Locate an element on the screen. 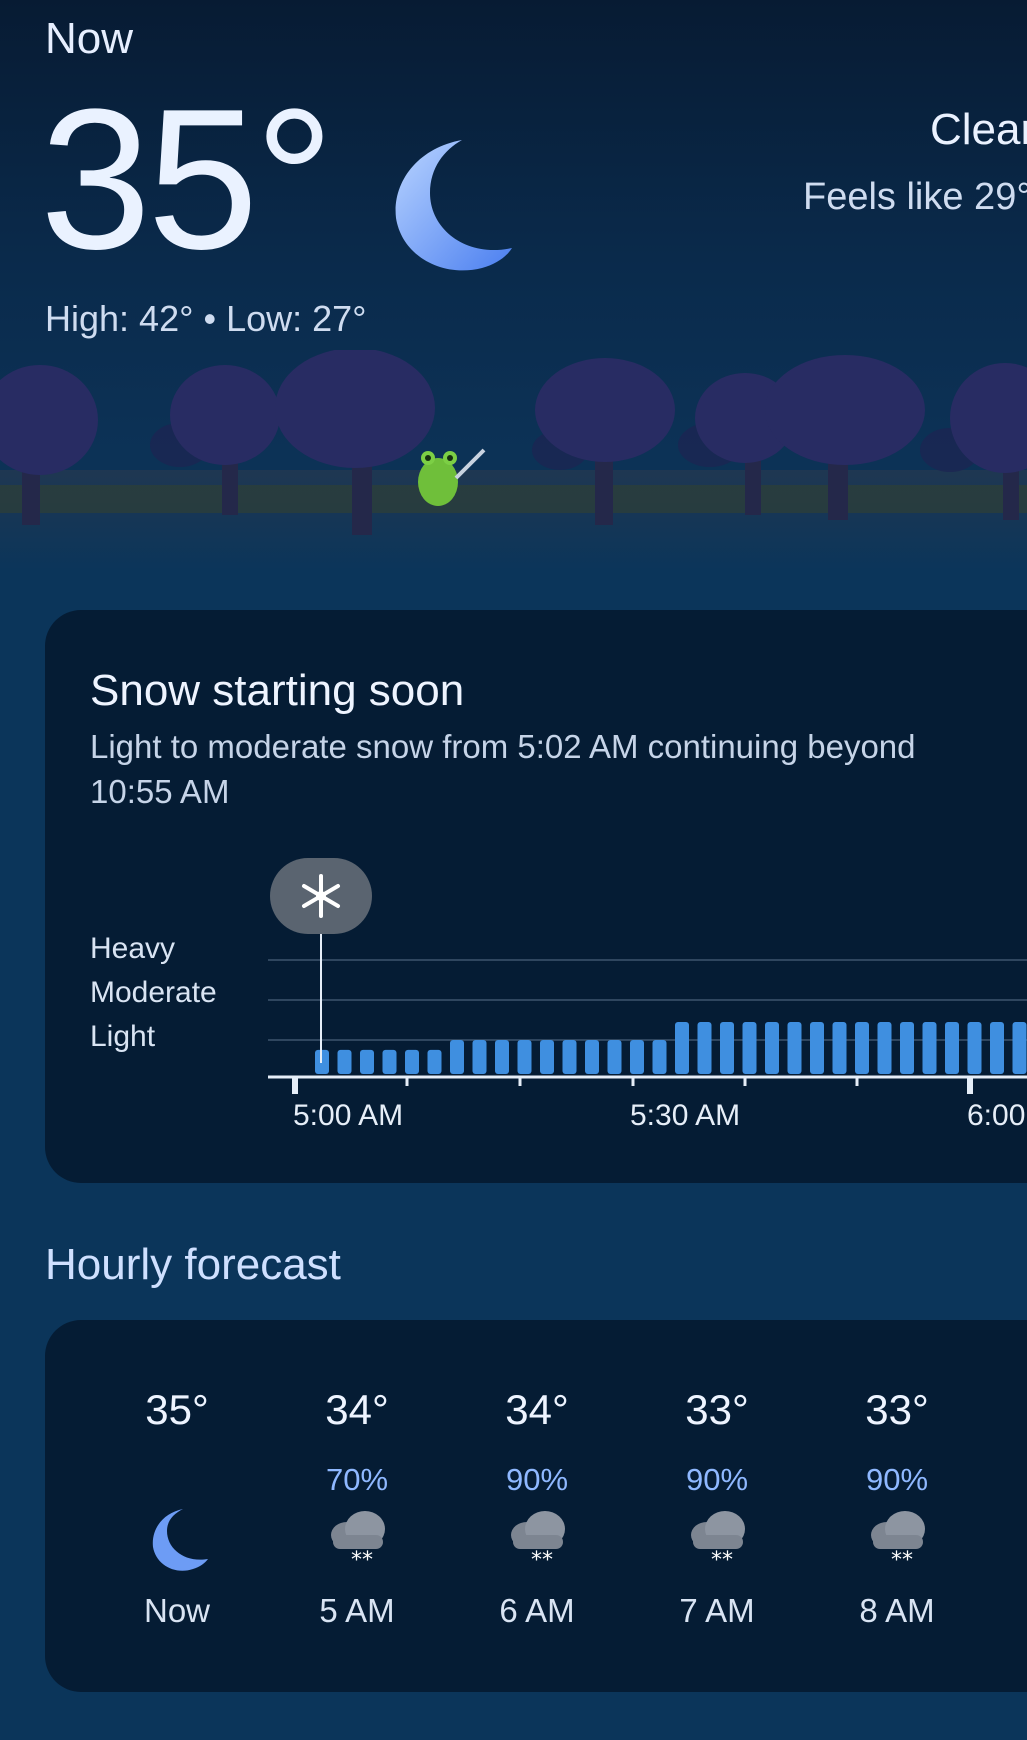 Image resolution: width=1027 pixels, height=1740 pixels. time-label-6-00: 6:00 is located at coordinates (996, 1115).